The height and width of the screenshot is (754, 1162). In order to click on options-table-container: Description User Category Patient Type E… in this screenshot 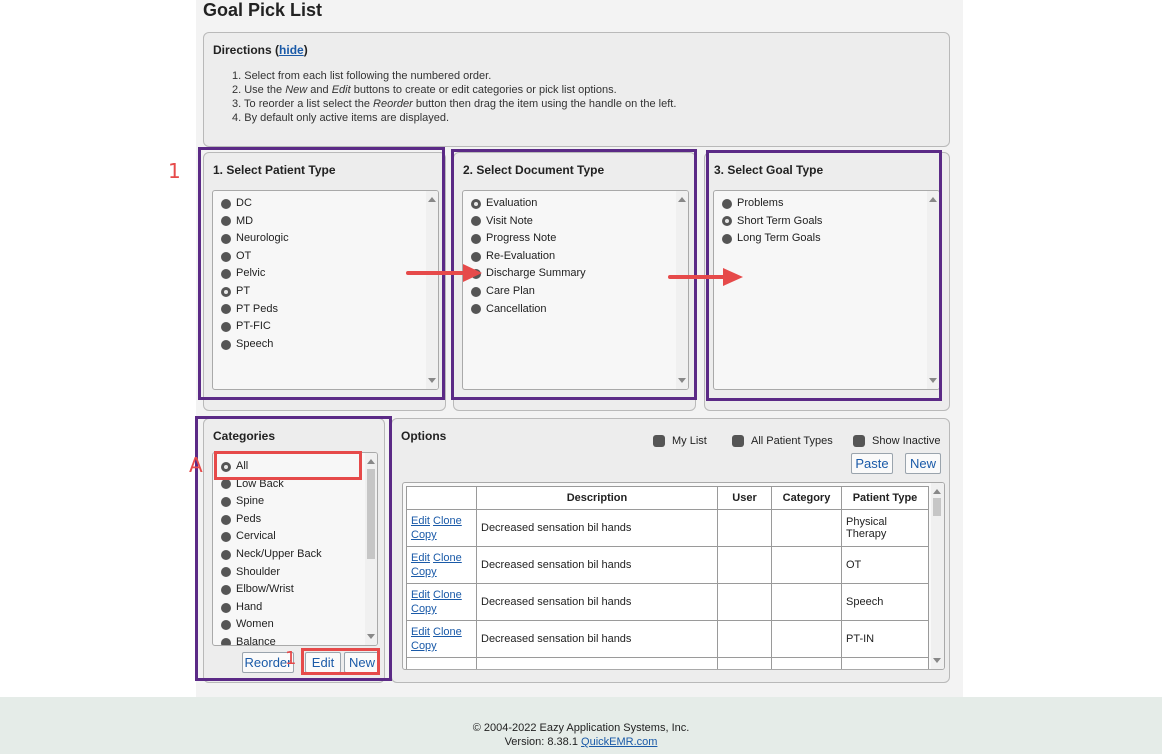, I will do `click(673, 576)`.